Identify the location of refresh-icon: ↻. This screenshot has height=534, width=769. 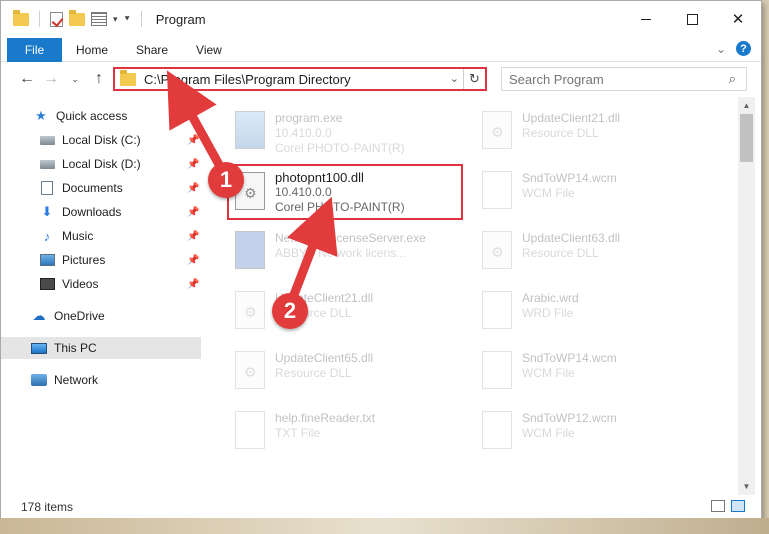
(474, 79).